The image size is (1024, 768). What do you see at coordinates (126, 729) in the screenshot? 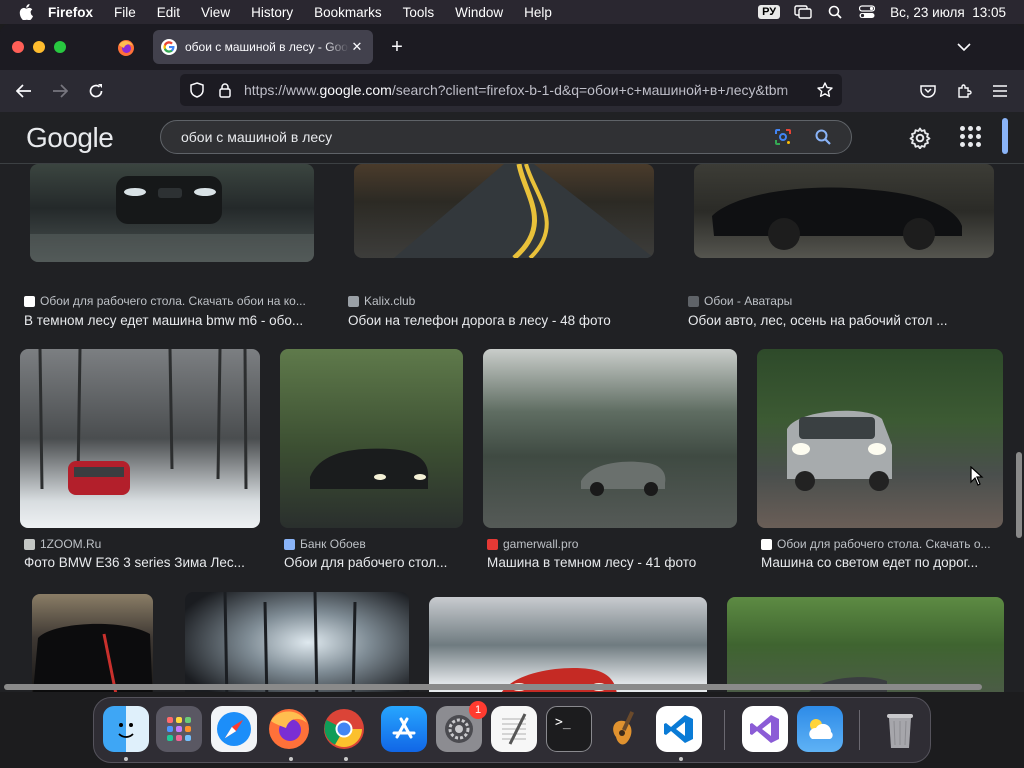
I see `dock-finder-icon` at bounding box center [126, 729].